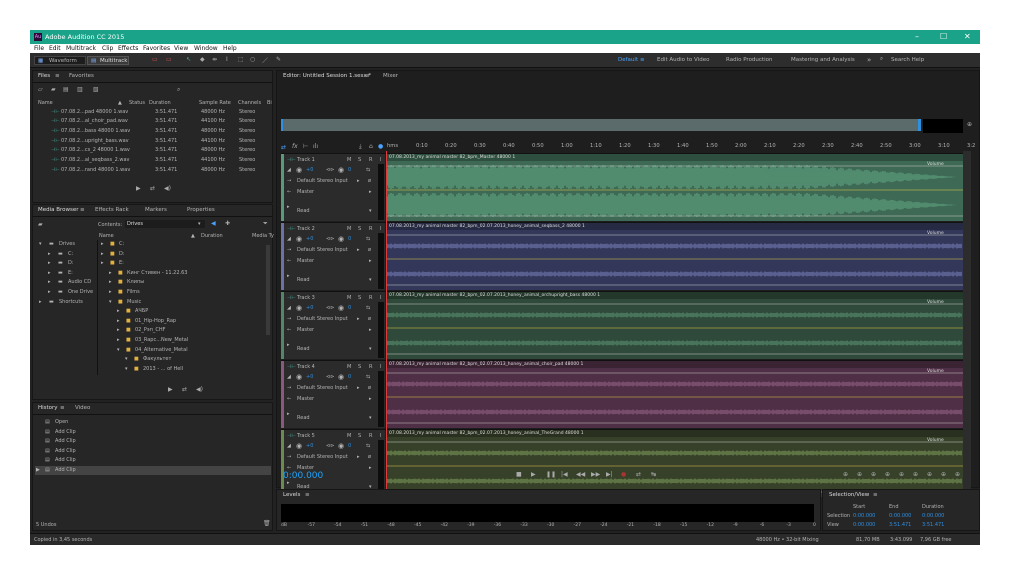  What do you see at coordinates (900, 516) in the screenshot?
I see `selection-end: 0:00.000` at bounding box center [900, 516].